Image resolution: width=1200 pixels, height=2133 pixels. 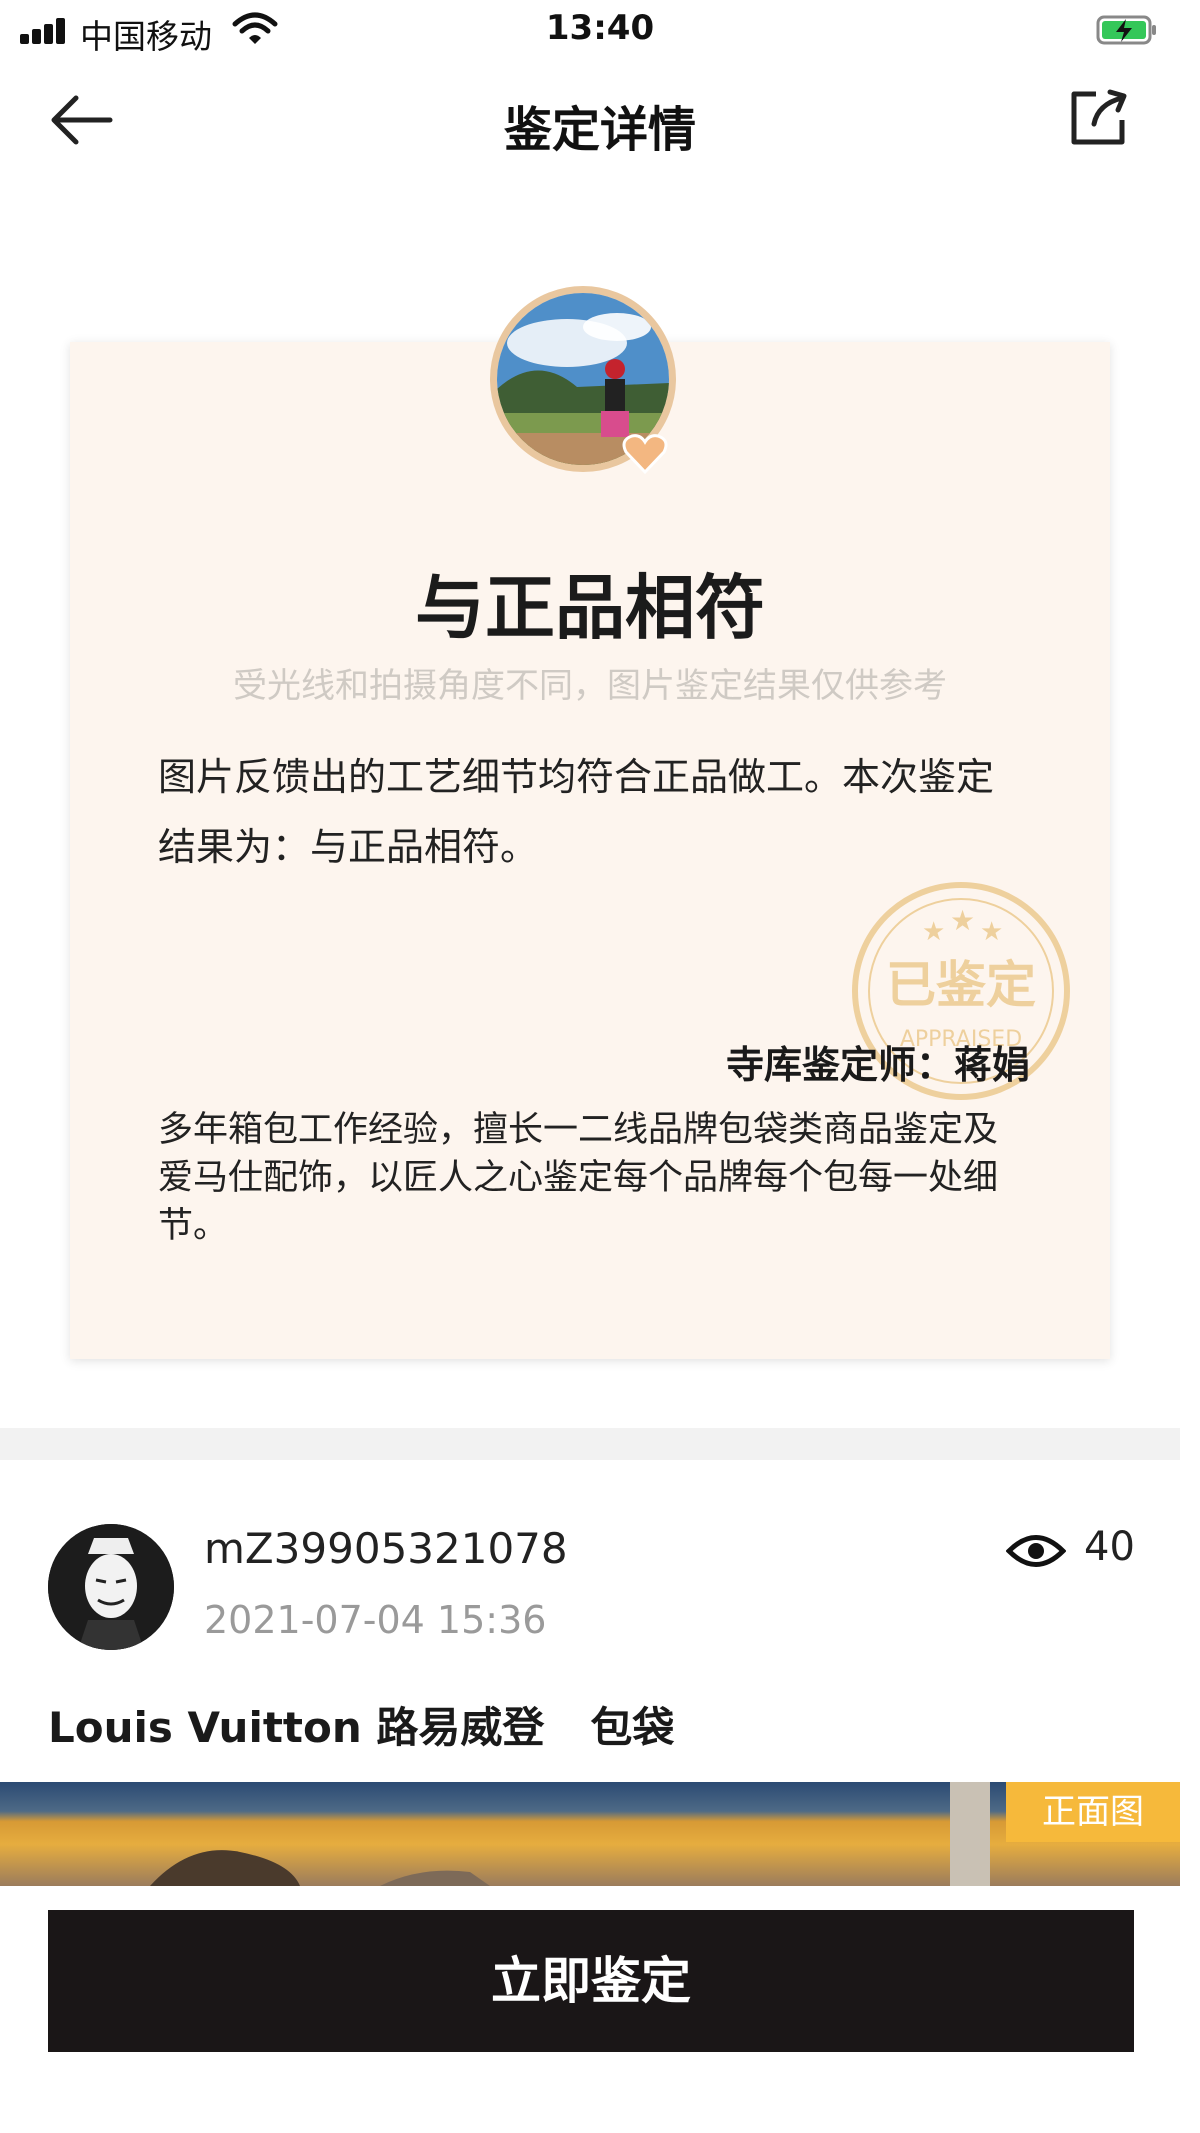 I want to click on view-count: 40, so click(x=1109, y=1547).